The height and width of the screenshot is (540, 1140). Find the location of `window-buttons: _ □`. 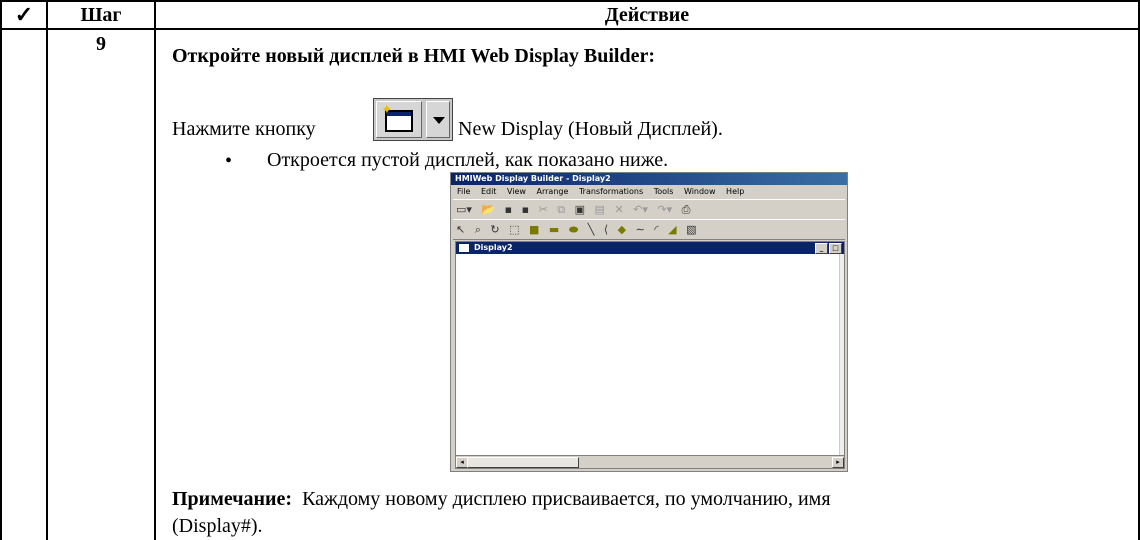

window-buttons: _ □ is located at coordinates (828, 248).